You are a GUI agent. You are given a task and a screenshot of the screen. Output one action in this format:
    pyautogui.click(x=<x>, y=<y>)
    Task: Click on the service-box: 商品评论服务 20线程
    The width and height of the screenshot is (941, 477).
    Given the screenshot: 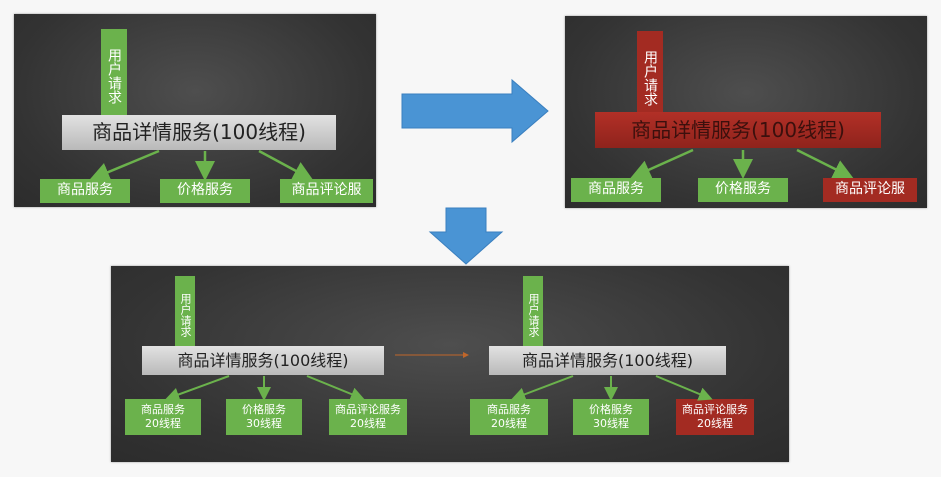 What is the action you would take?
    pyautogui.click(x=368, y=417)
    